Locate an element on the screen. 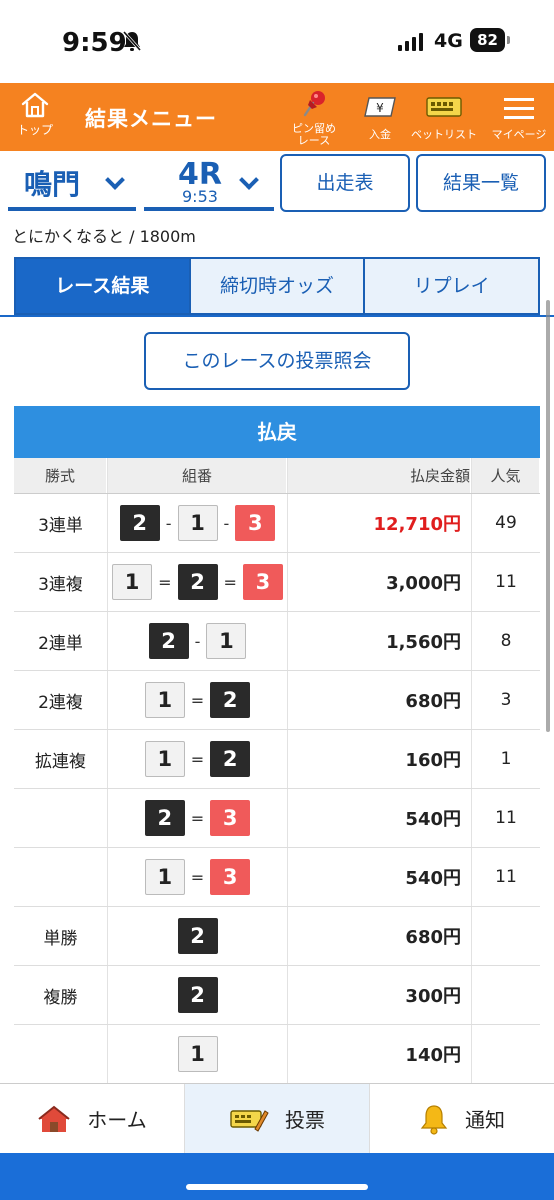 This screenshot has width=554, height=1200. results-list-button: 結果一覧 is located at coordinates (481, 183).